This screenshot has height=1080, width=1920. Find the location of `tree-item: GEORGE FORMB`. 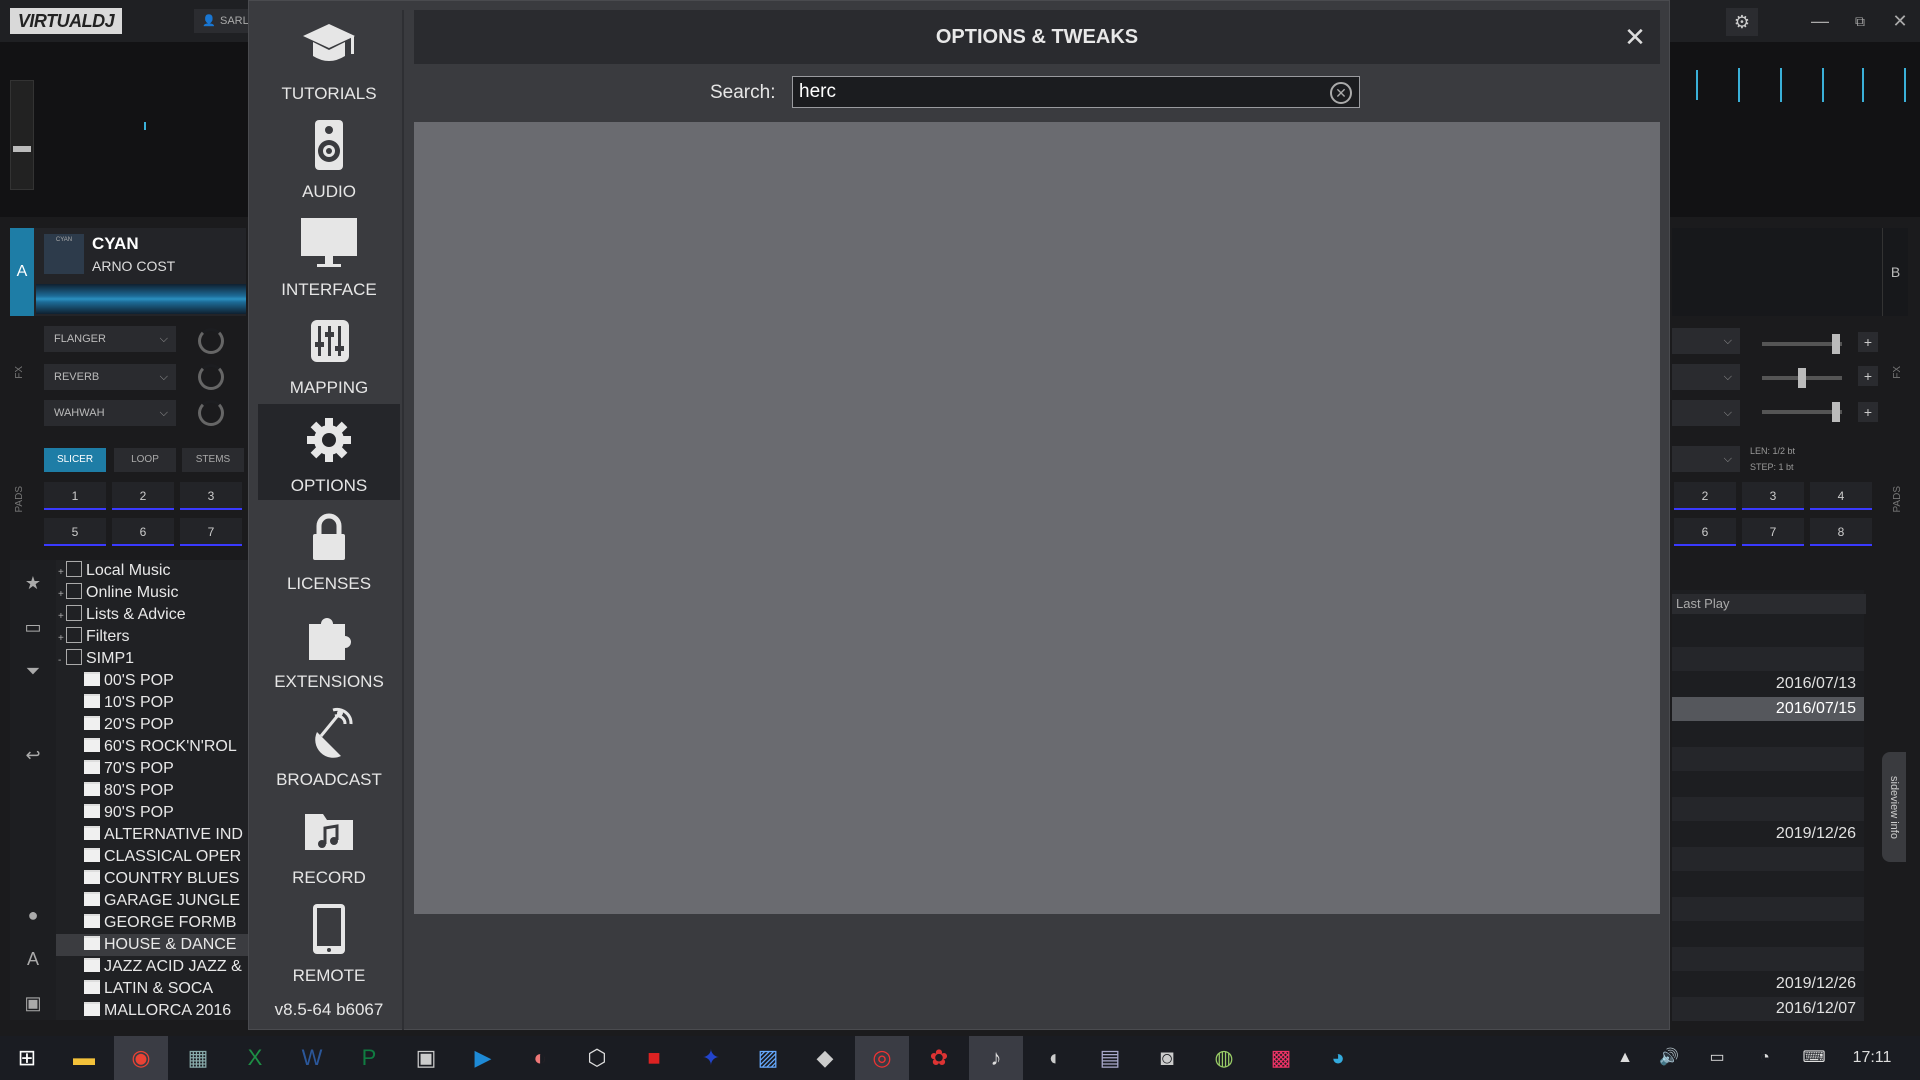

tree-item: GEORGE FORMB is located at coordinates (152, 923).